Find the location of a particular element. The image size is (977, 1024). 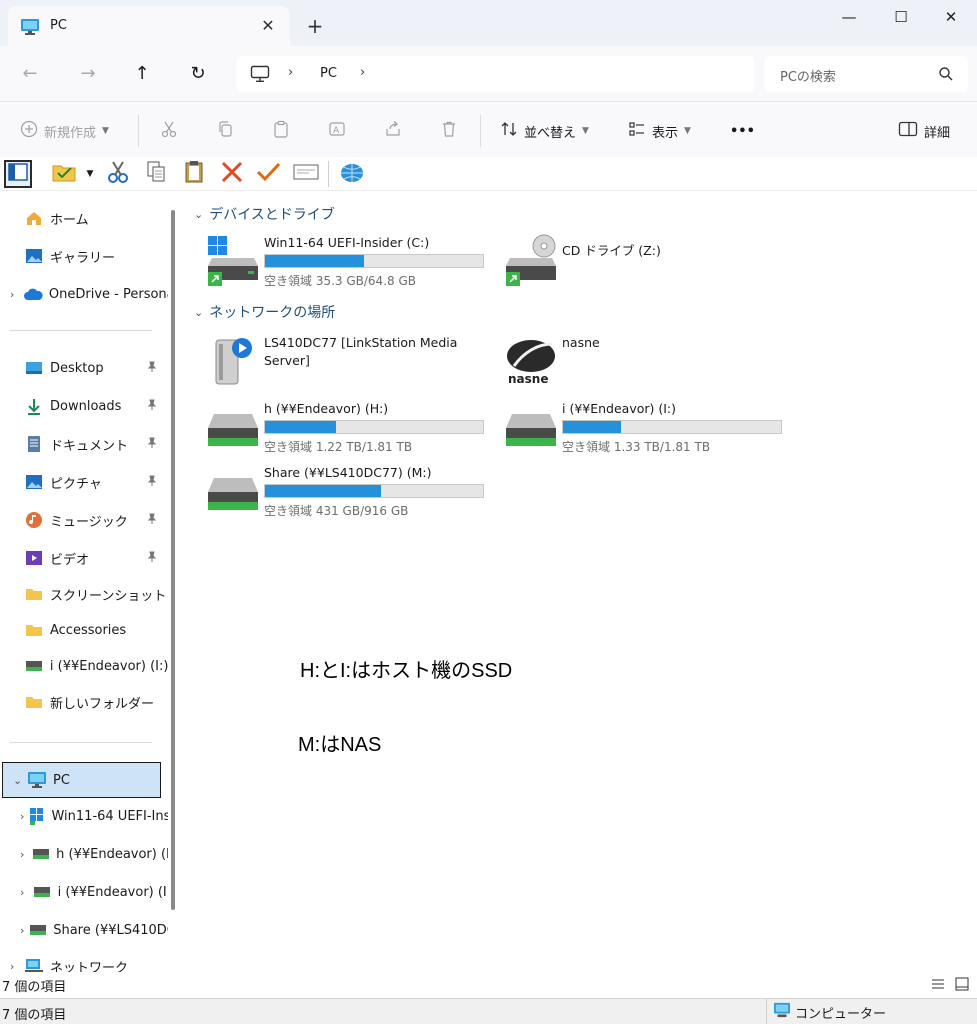

sidebar-item-new-folder: 新しいフォルダー is located at coordinates (84, 702).